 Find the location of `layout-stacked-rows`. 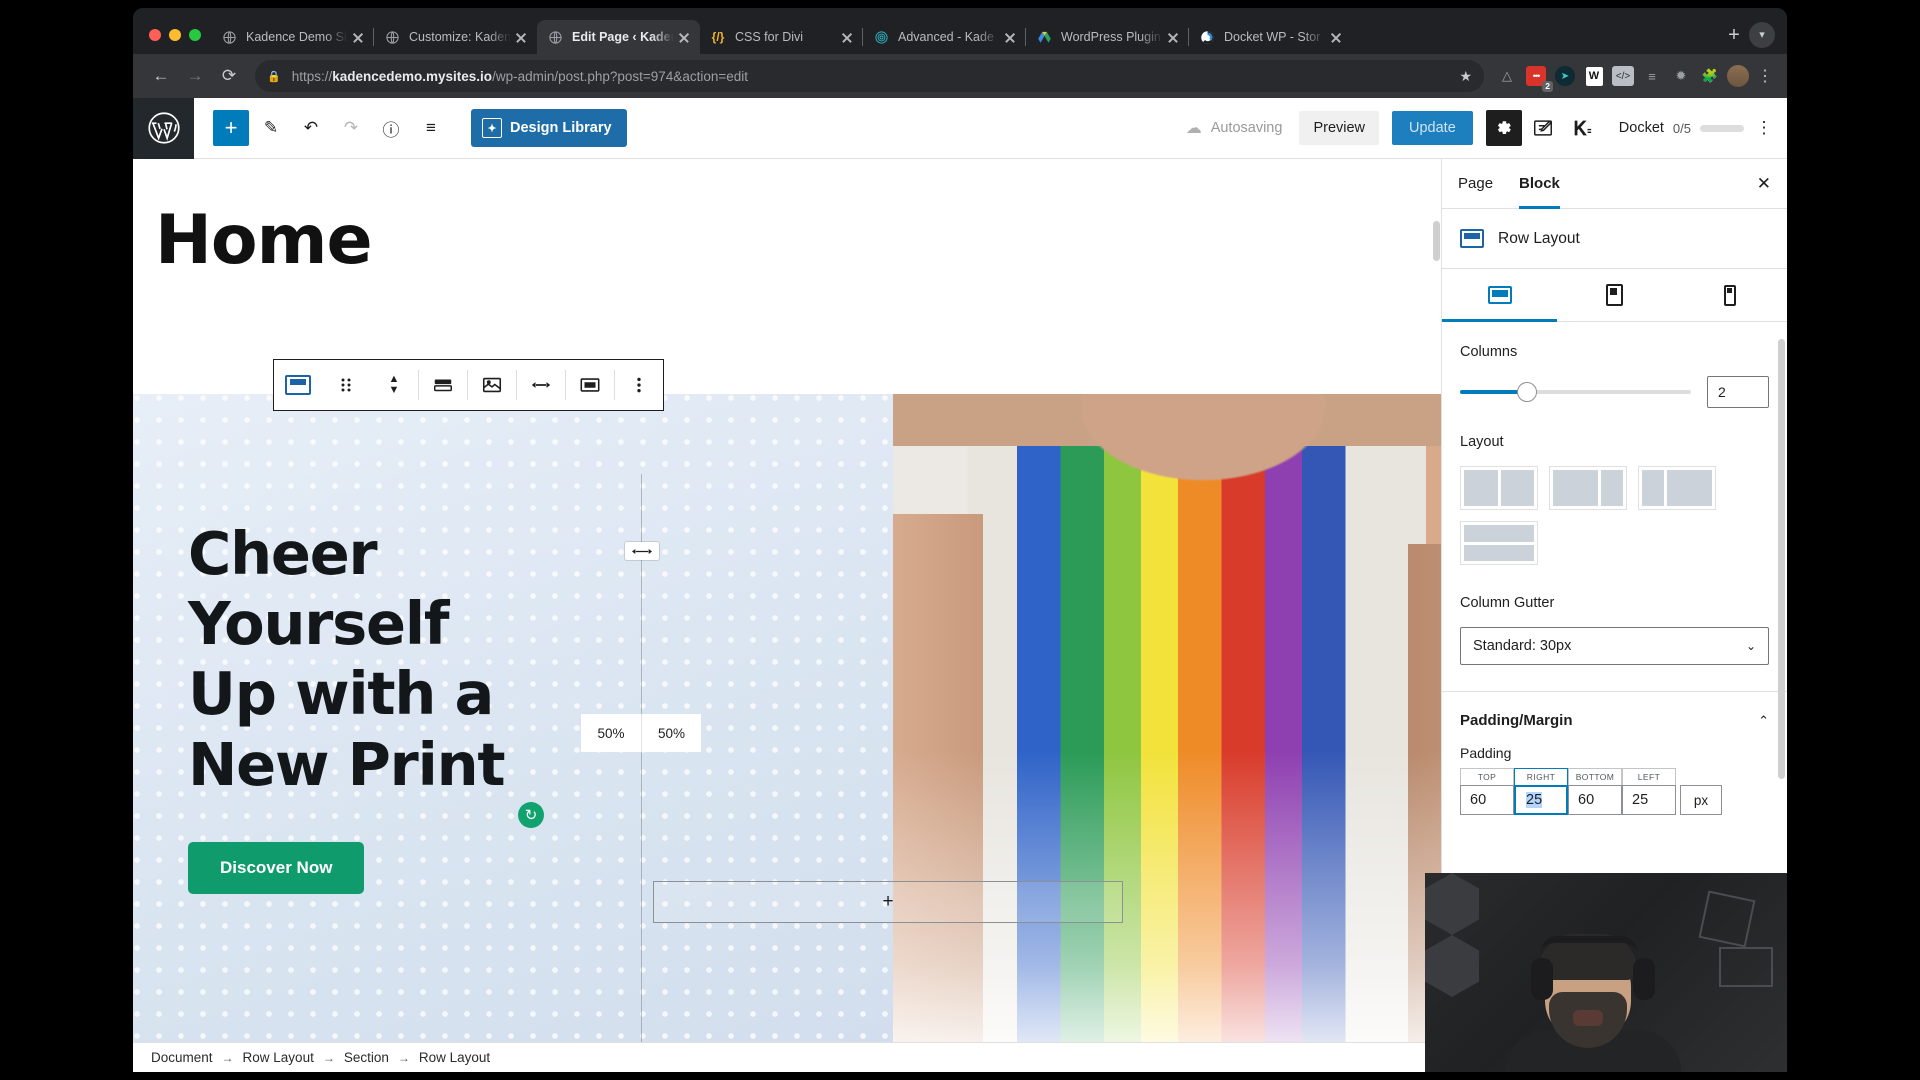

layout-stacked-rows is located at coordinates (1499, 543).